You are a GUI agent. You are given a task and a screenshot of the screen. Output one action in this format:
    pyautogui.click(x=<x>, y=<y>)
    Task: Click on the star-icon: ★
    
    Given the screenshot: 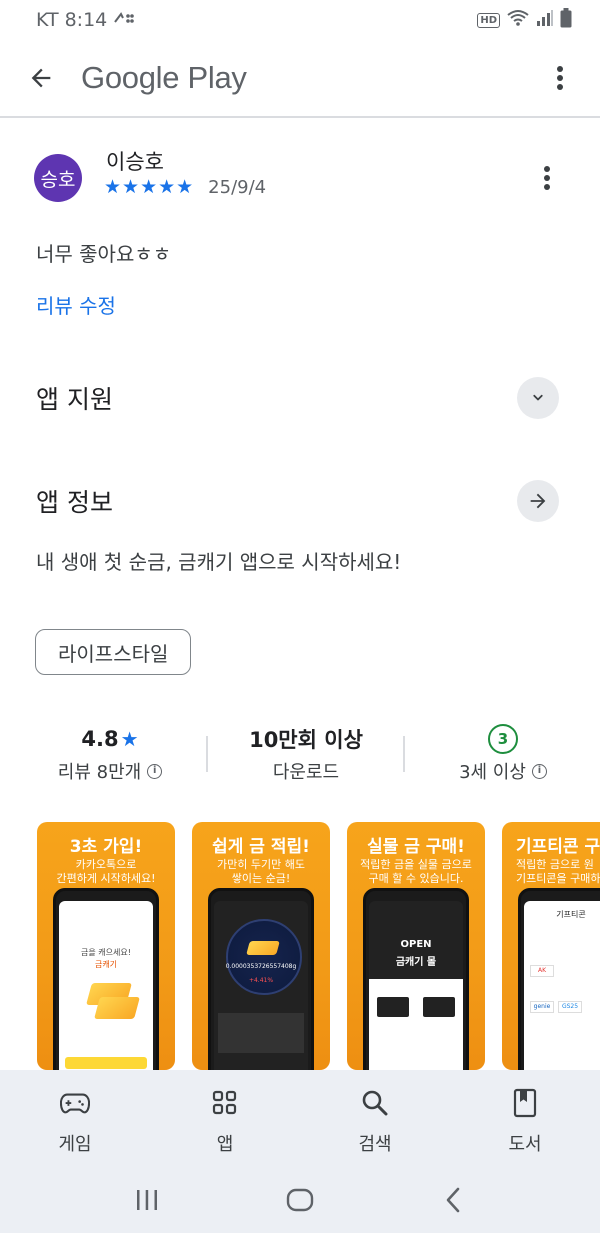 What is the action you would take?
    pyautogui.click(x=129, y=739)
    